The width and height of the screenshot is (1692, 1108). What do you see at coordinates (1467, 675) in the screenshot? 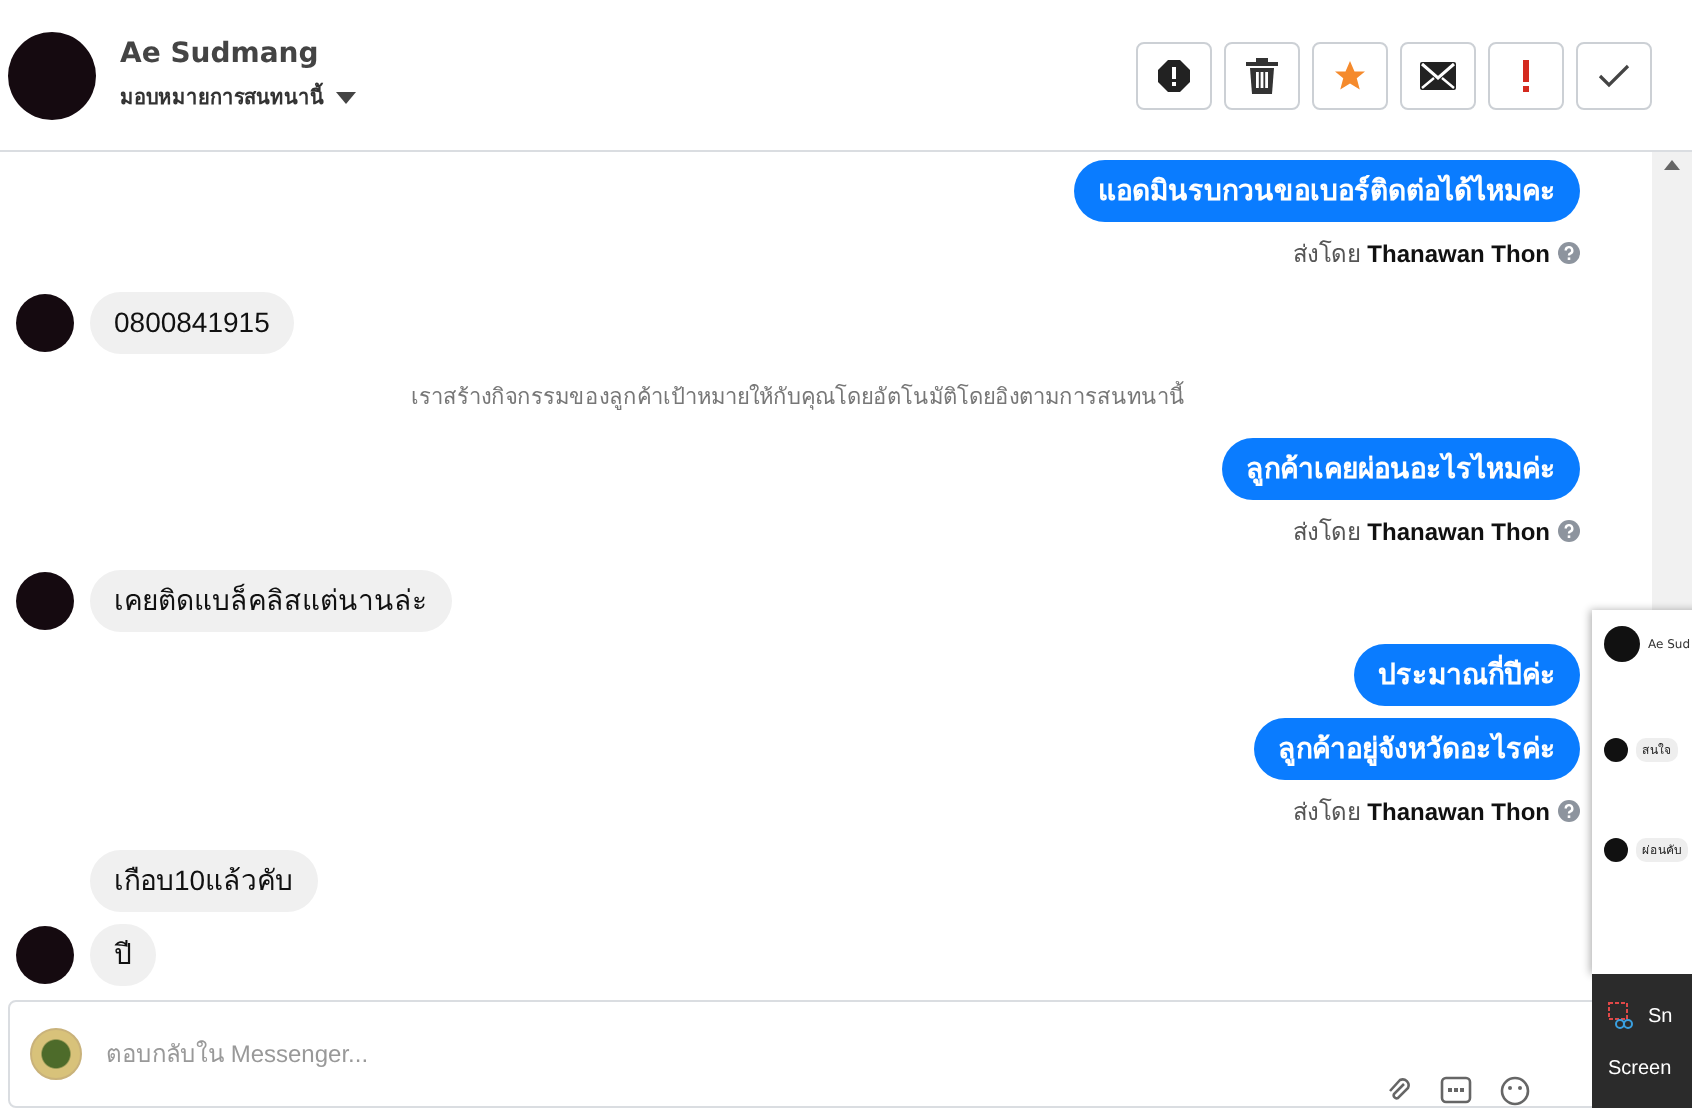
I see `sent-message: ประมาณกี่ปีค่ะ` at bounding box center [1467, 675].